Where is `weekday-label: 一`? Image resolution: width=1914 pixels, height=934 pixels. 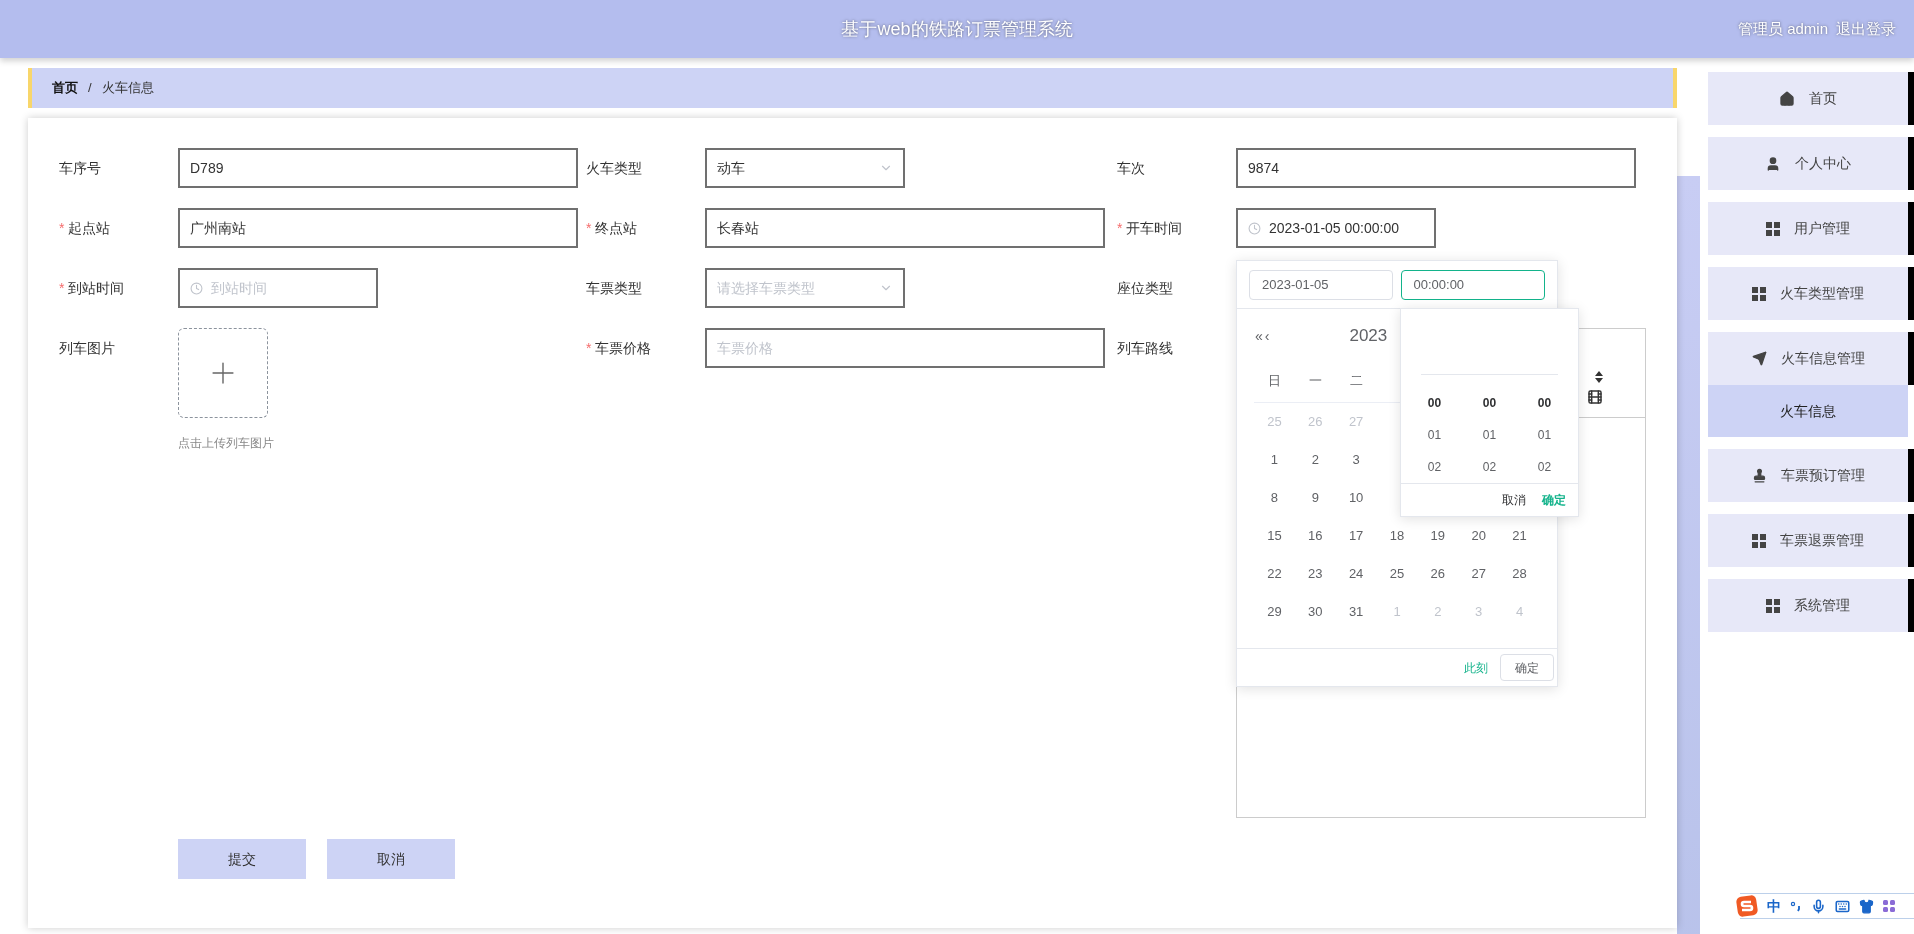
weekday-label: 一 is located at coordinates (1315, 380).